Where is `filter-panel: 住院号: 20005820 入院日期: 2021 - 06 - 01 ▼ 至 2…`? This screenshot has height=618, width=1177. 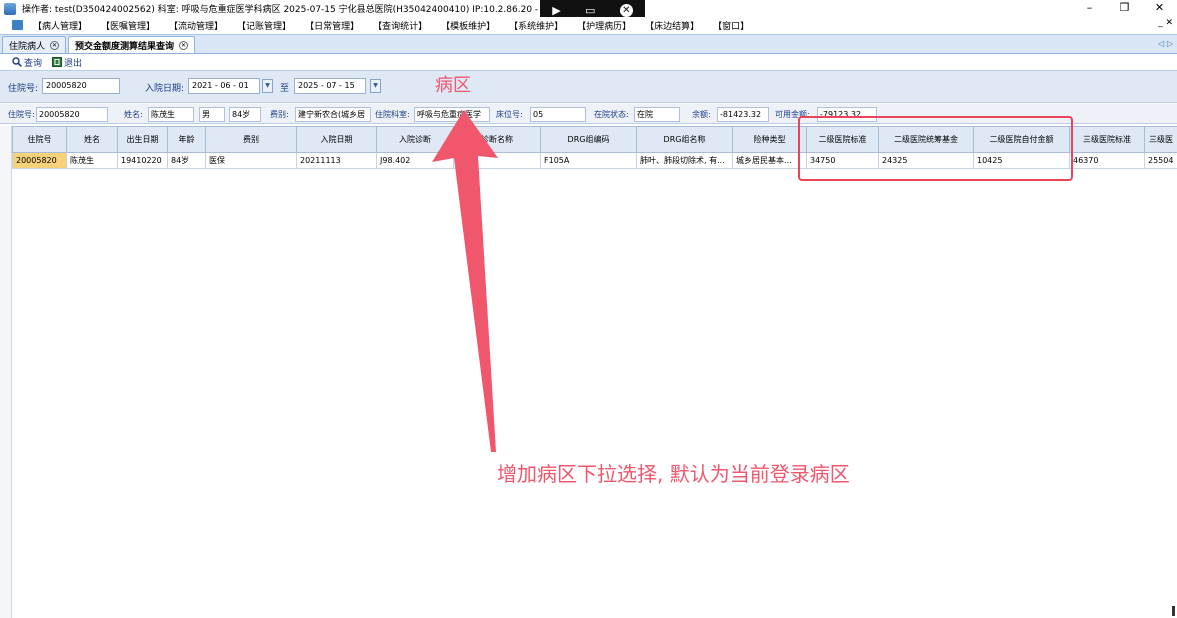 filter-panel: 住院号: 20005820 入院日期: 2021 - 06 - 01 ▼ 至 2… is located at coordinates (588, 86).